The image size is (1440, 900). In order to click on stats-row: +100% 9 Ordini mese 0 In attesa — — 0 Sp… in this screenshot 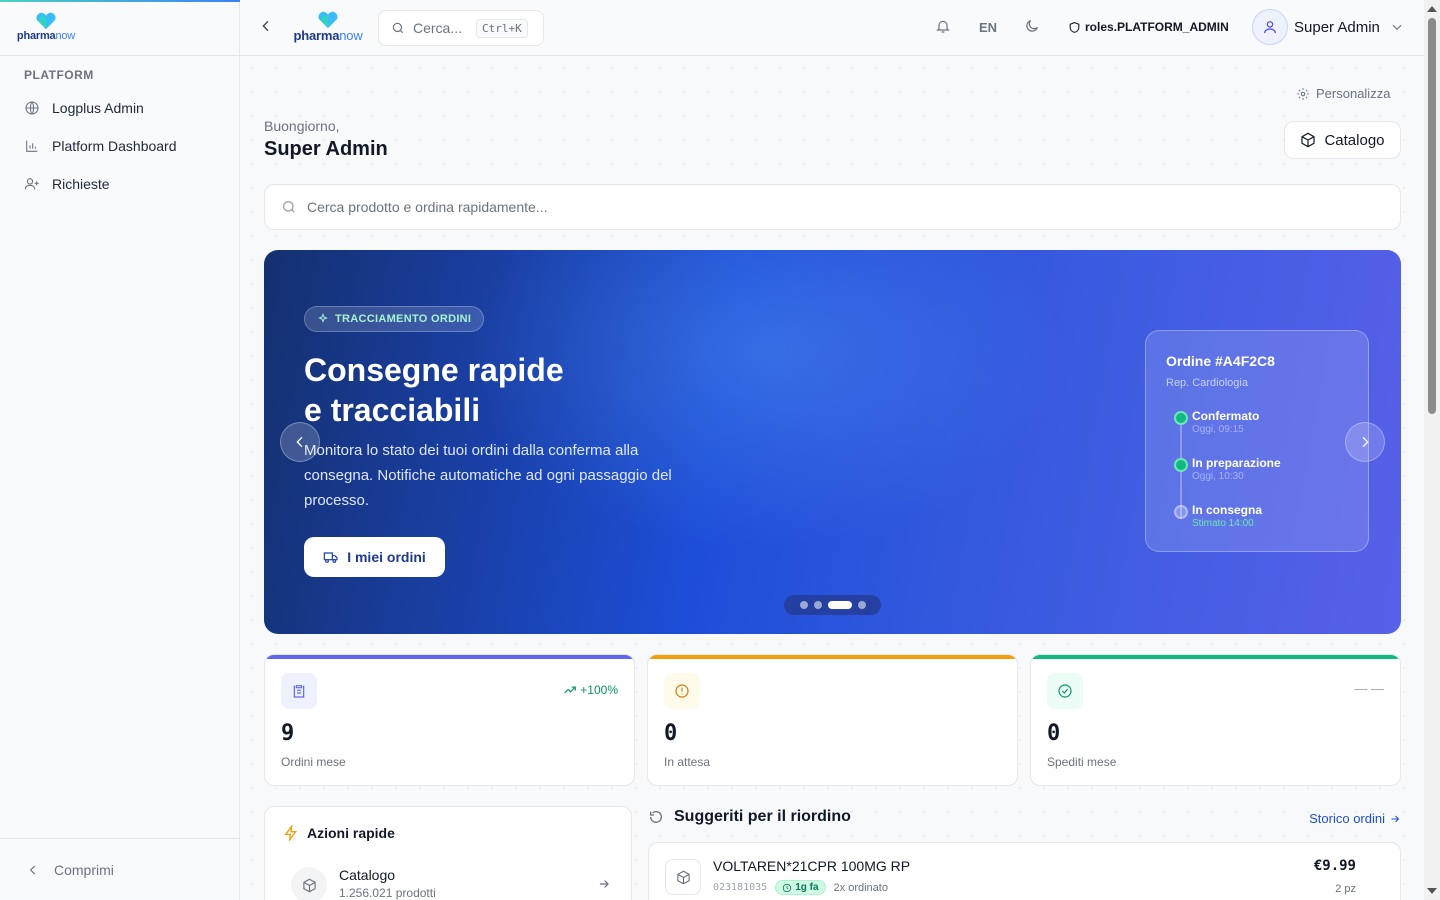, I will do `click(832, 720)`.